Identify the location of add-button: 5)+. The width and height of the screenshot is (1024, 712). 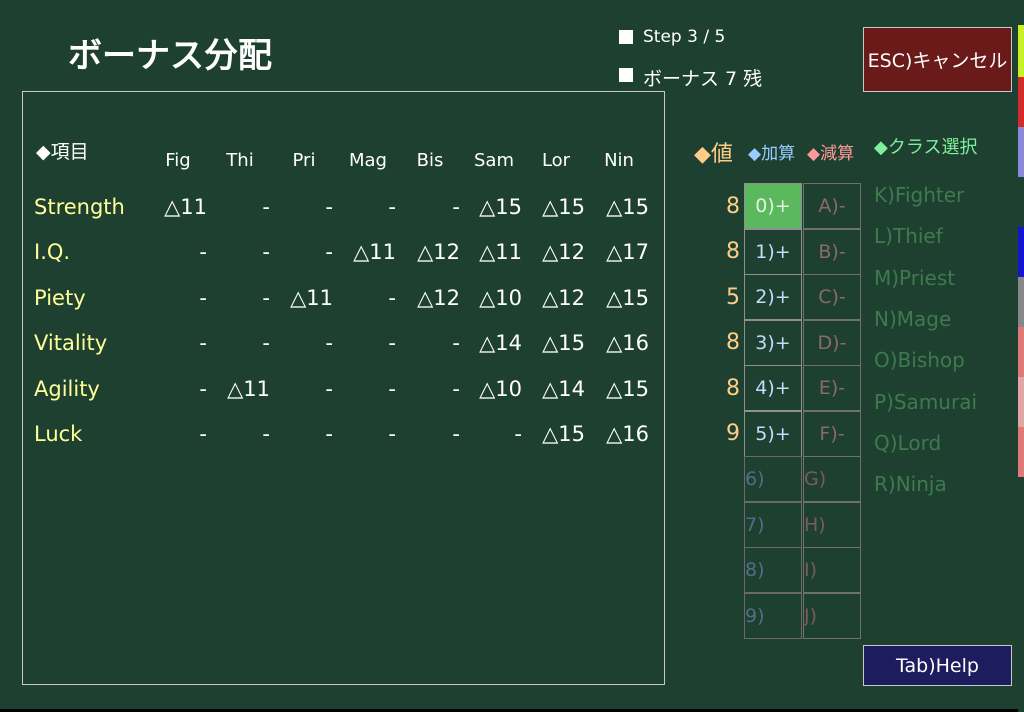
(773, 433).